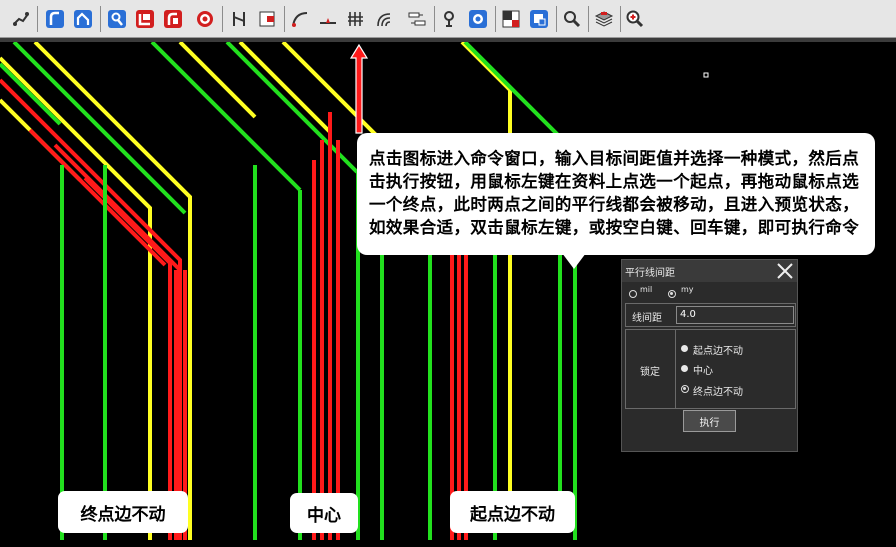 This screenshot has width=896, height=547. I want to click on spacing-label: 线间距, so click(647, 318).